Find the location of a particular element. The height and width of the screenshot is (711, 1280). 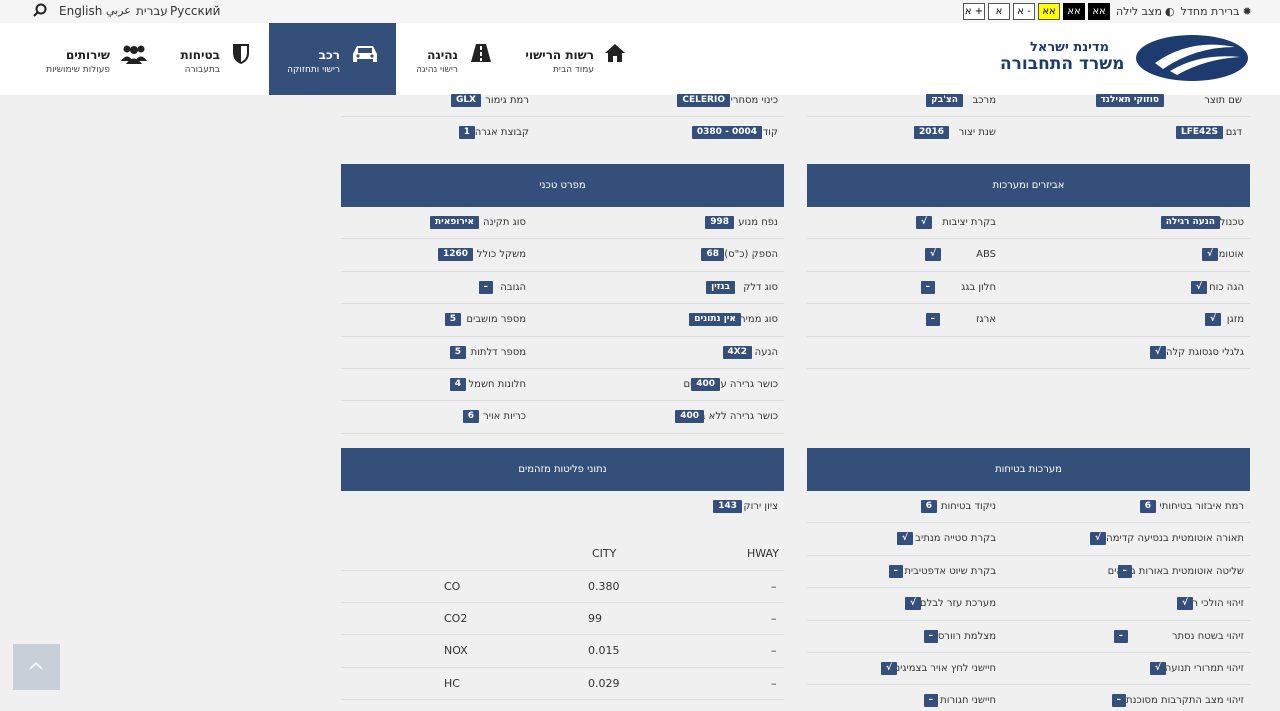

field-label: ציון ירוק is located at coordinates (761, 506).